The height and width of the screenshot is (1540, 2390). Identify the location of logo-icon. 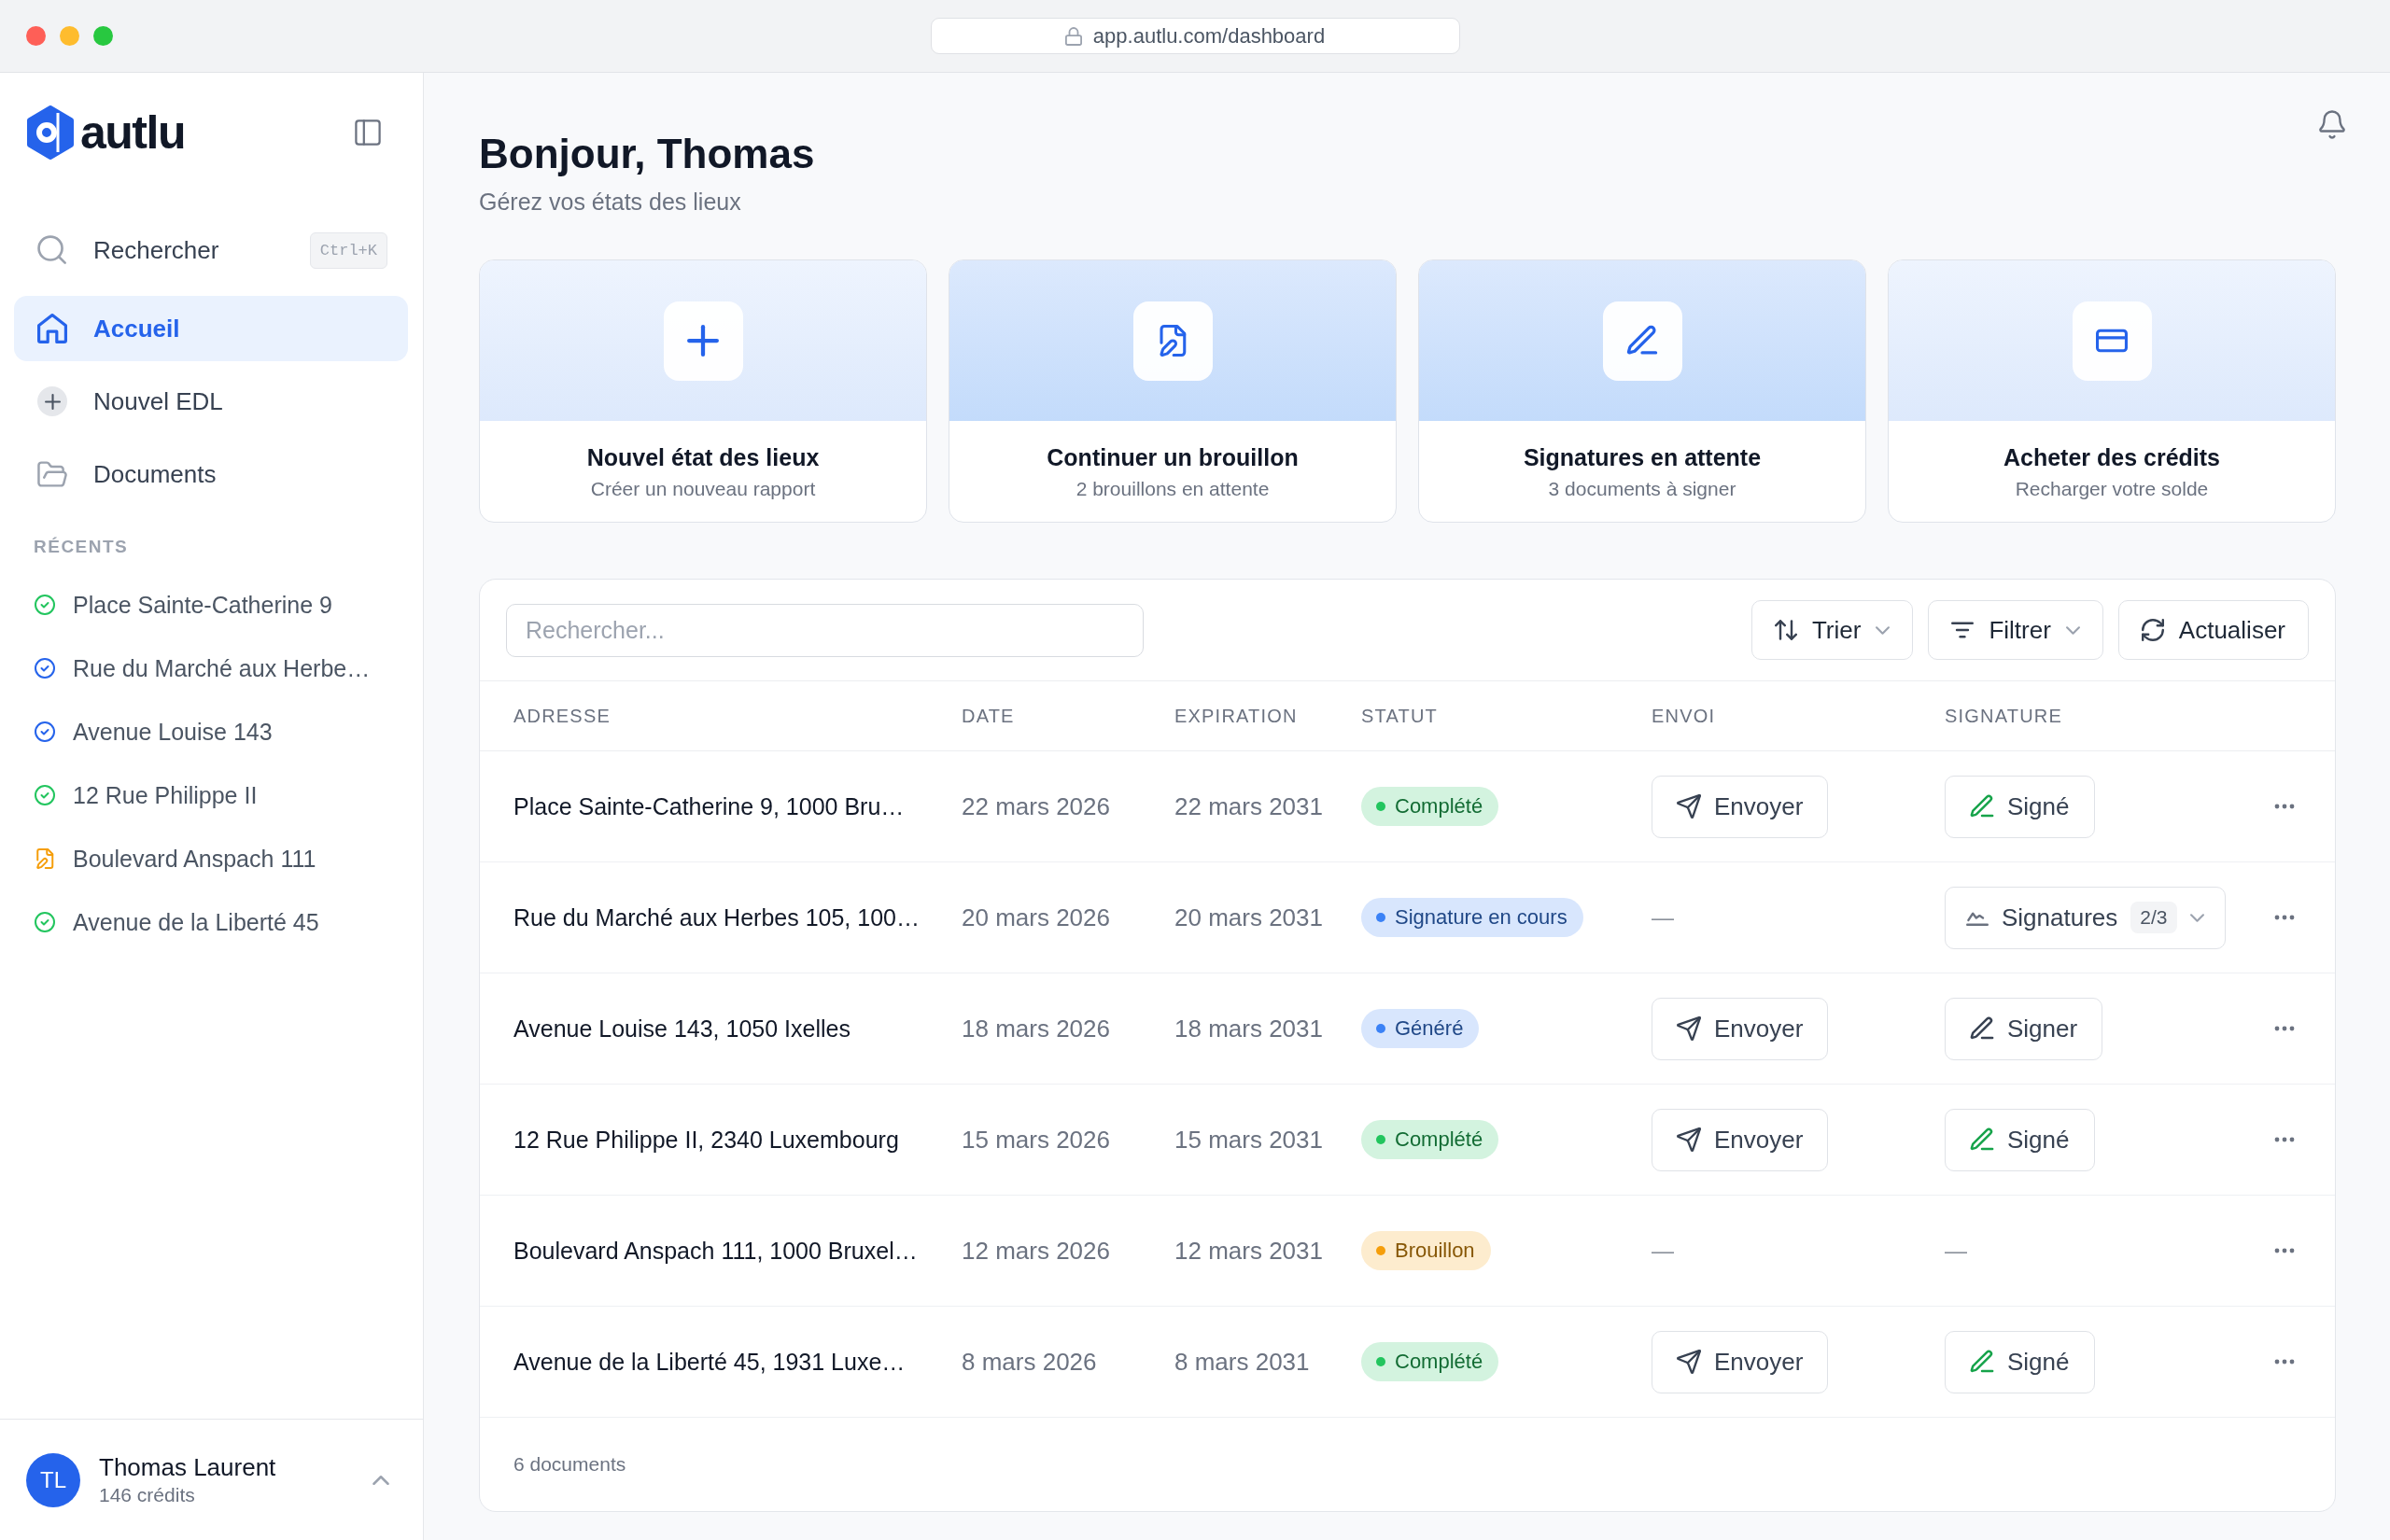
(50, 132).